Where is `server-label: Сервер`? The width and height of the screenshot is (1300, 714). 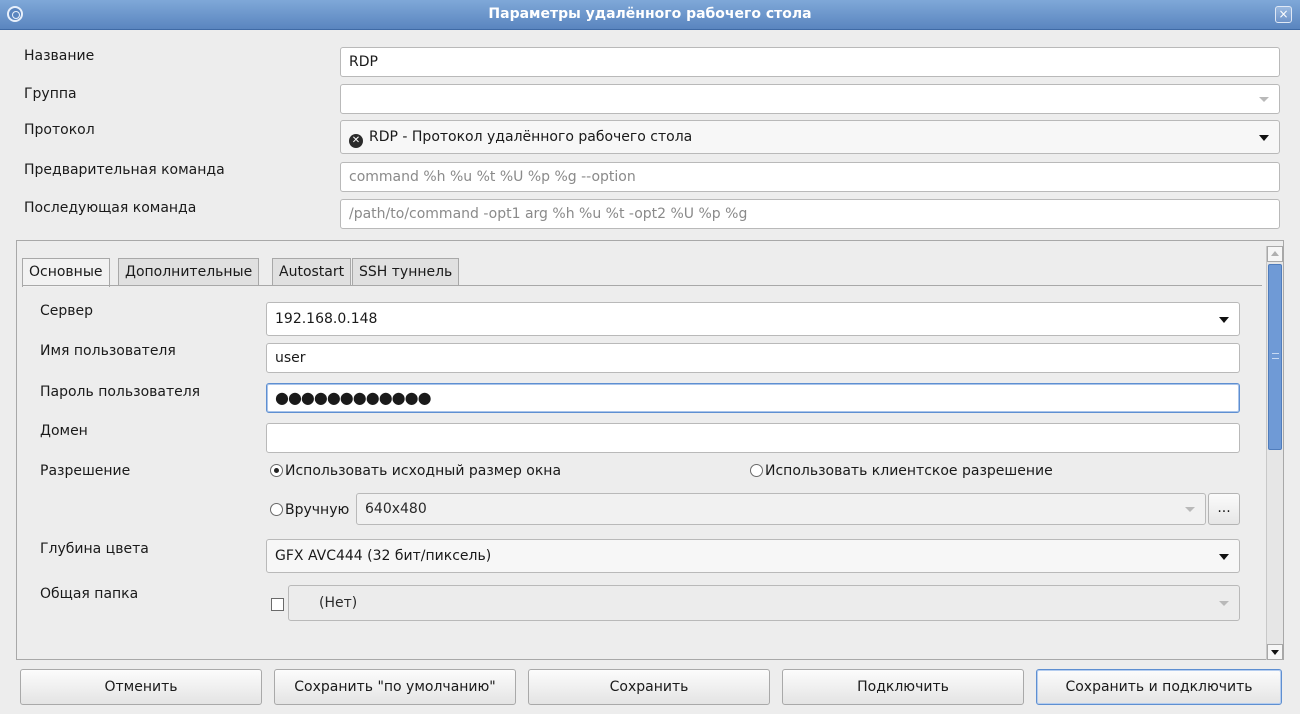 server-label: Сервер is located at coordinates (67, 311).